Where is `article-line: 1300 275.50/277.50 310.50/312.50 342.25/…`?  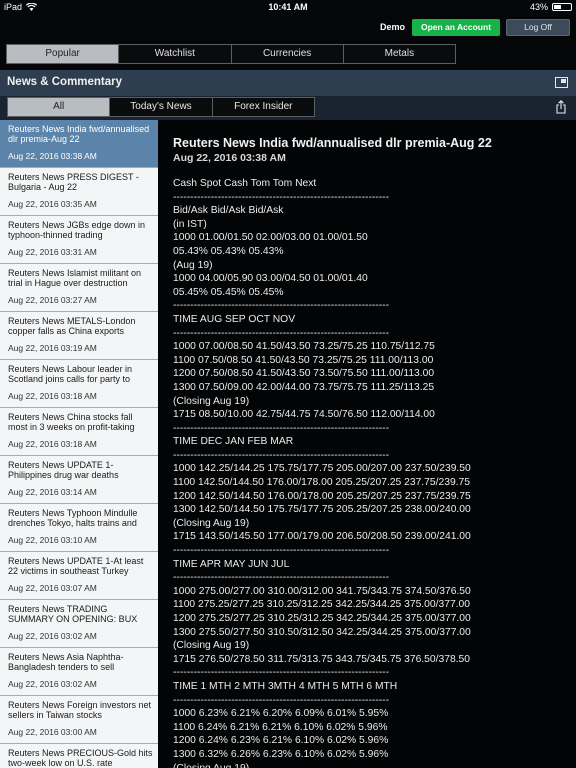 article-line: 1300 275.50/277.50 310.50/312.50 342.25/… is located at coordinates (322, 632).